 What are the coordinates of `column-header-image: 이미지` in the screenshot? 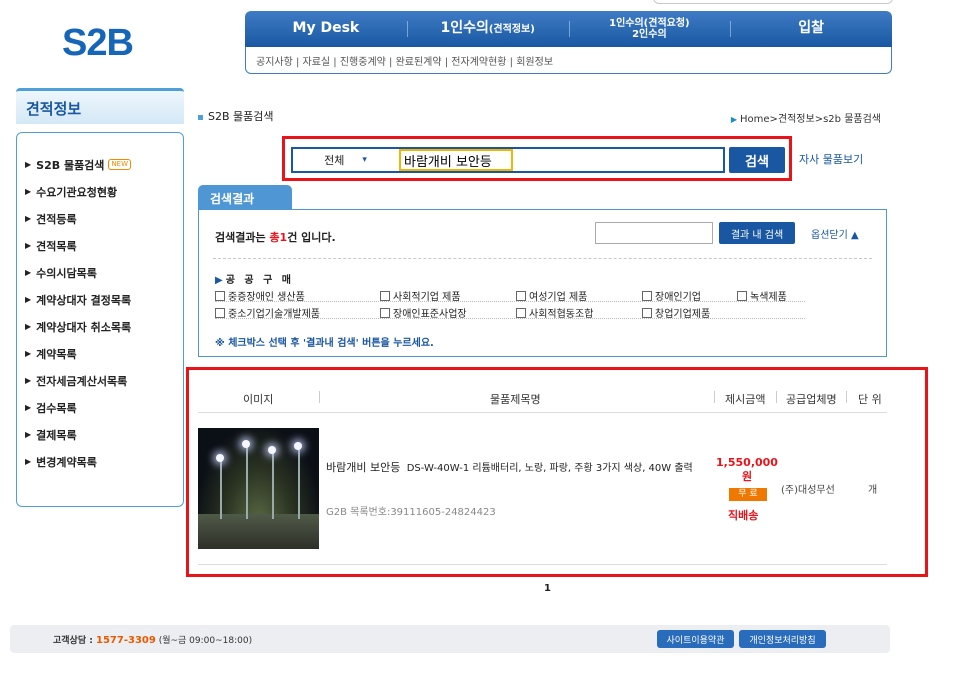 It's located at (258, 399).